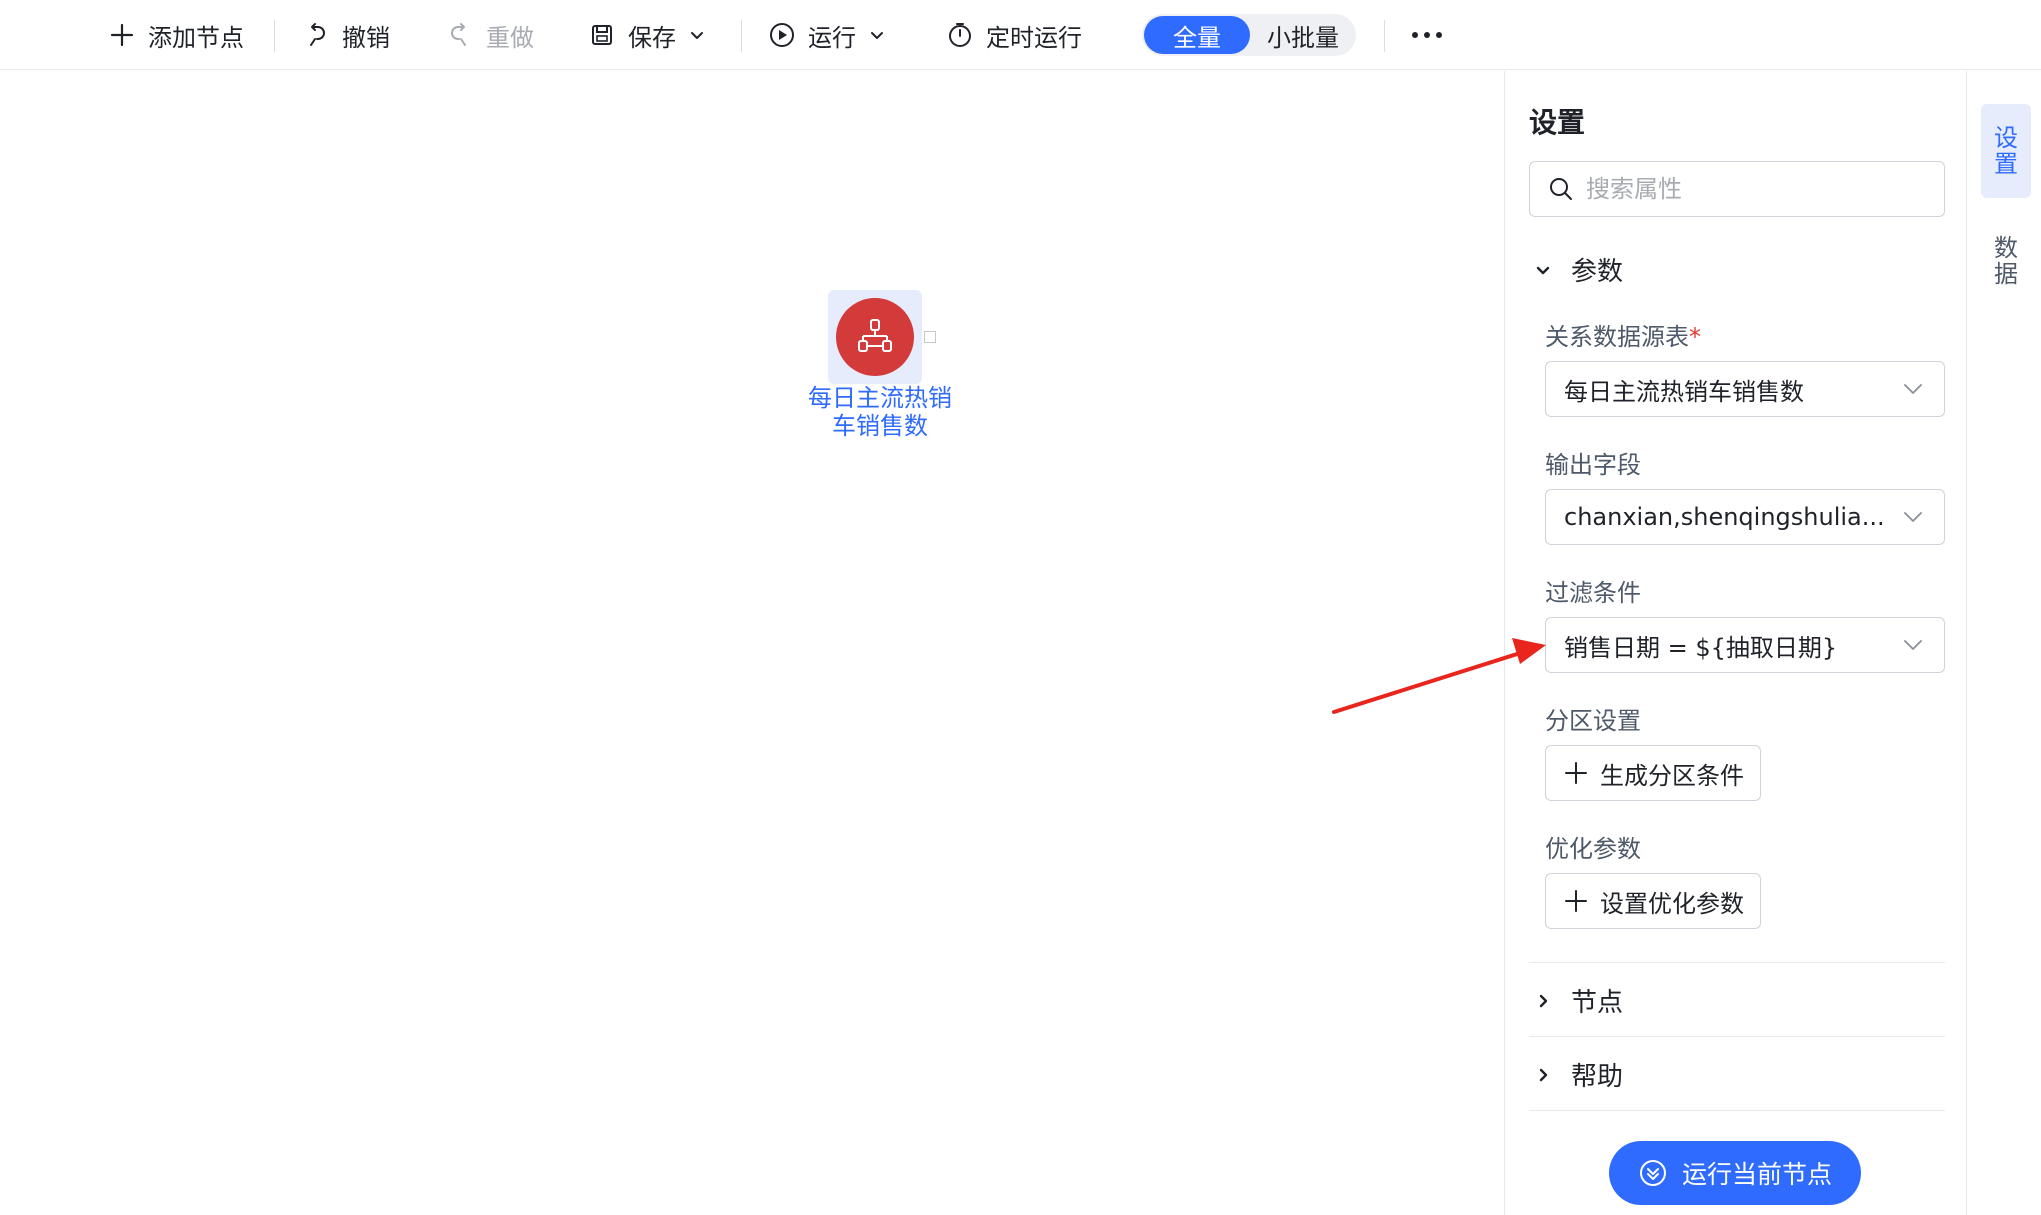 The height and width of the screenshot is (1215, 2041). Describe the element at coordinates (510, 37) in the screenshot. I see `redo-label: 重做` at that location.